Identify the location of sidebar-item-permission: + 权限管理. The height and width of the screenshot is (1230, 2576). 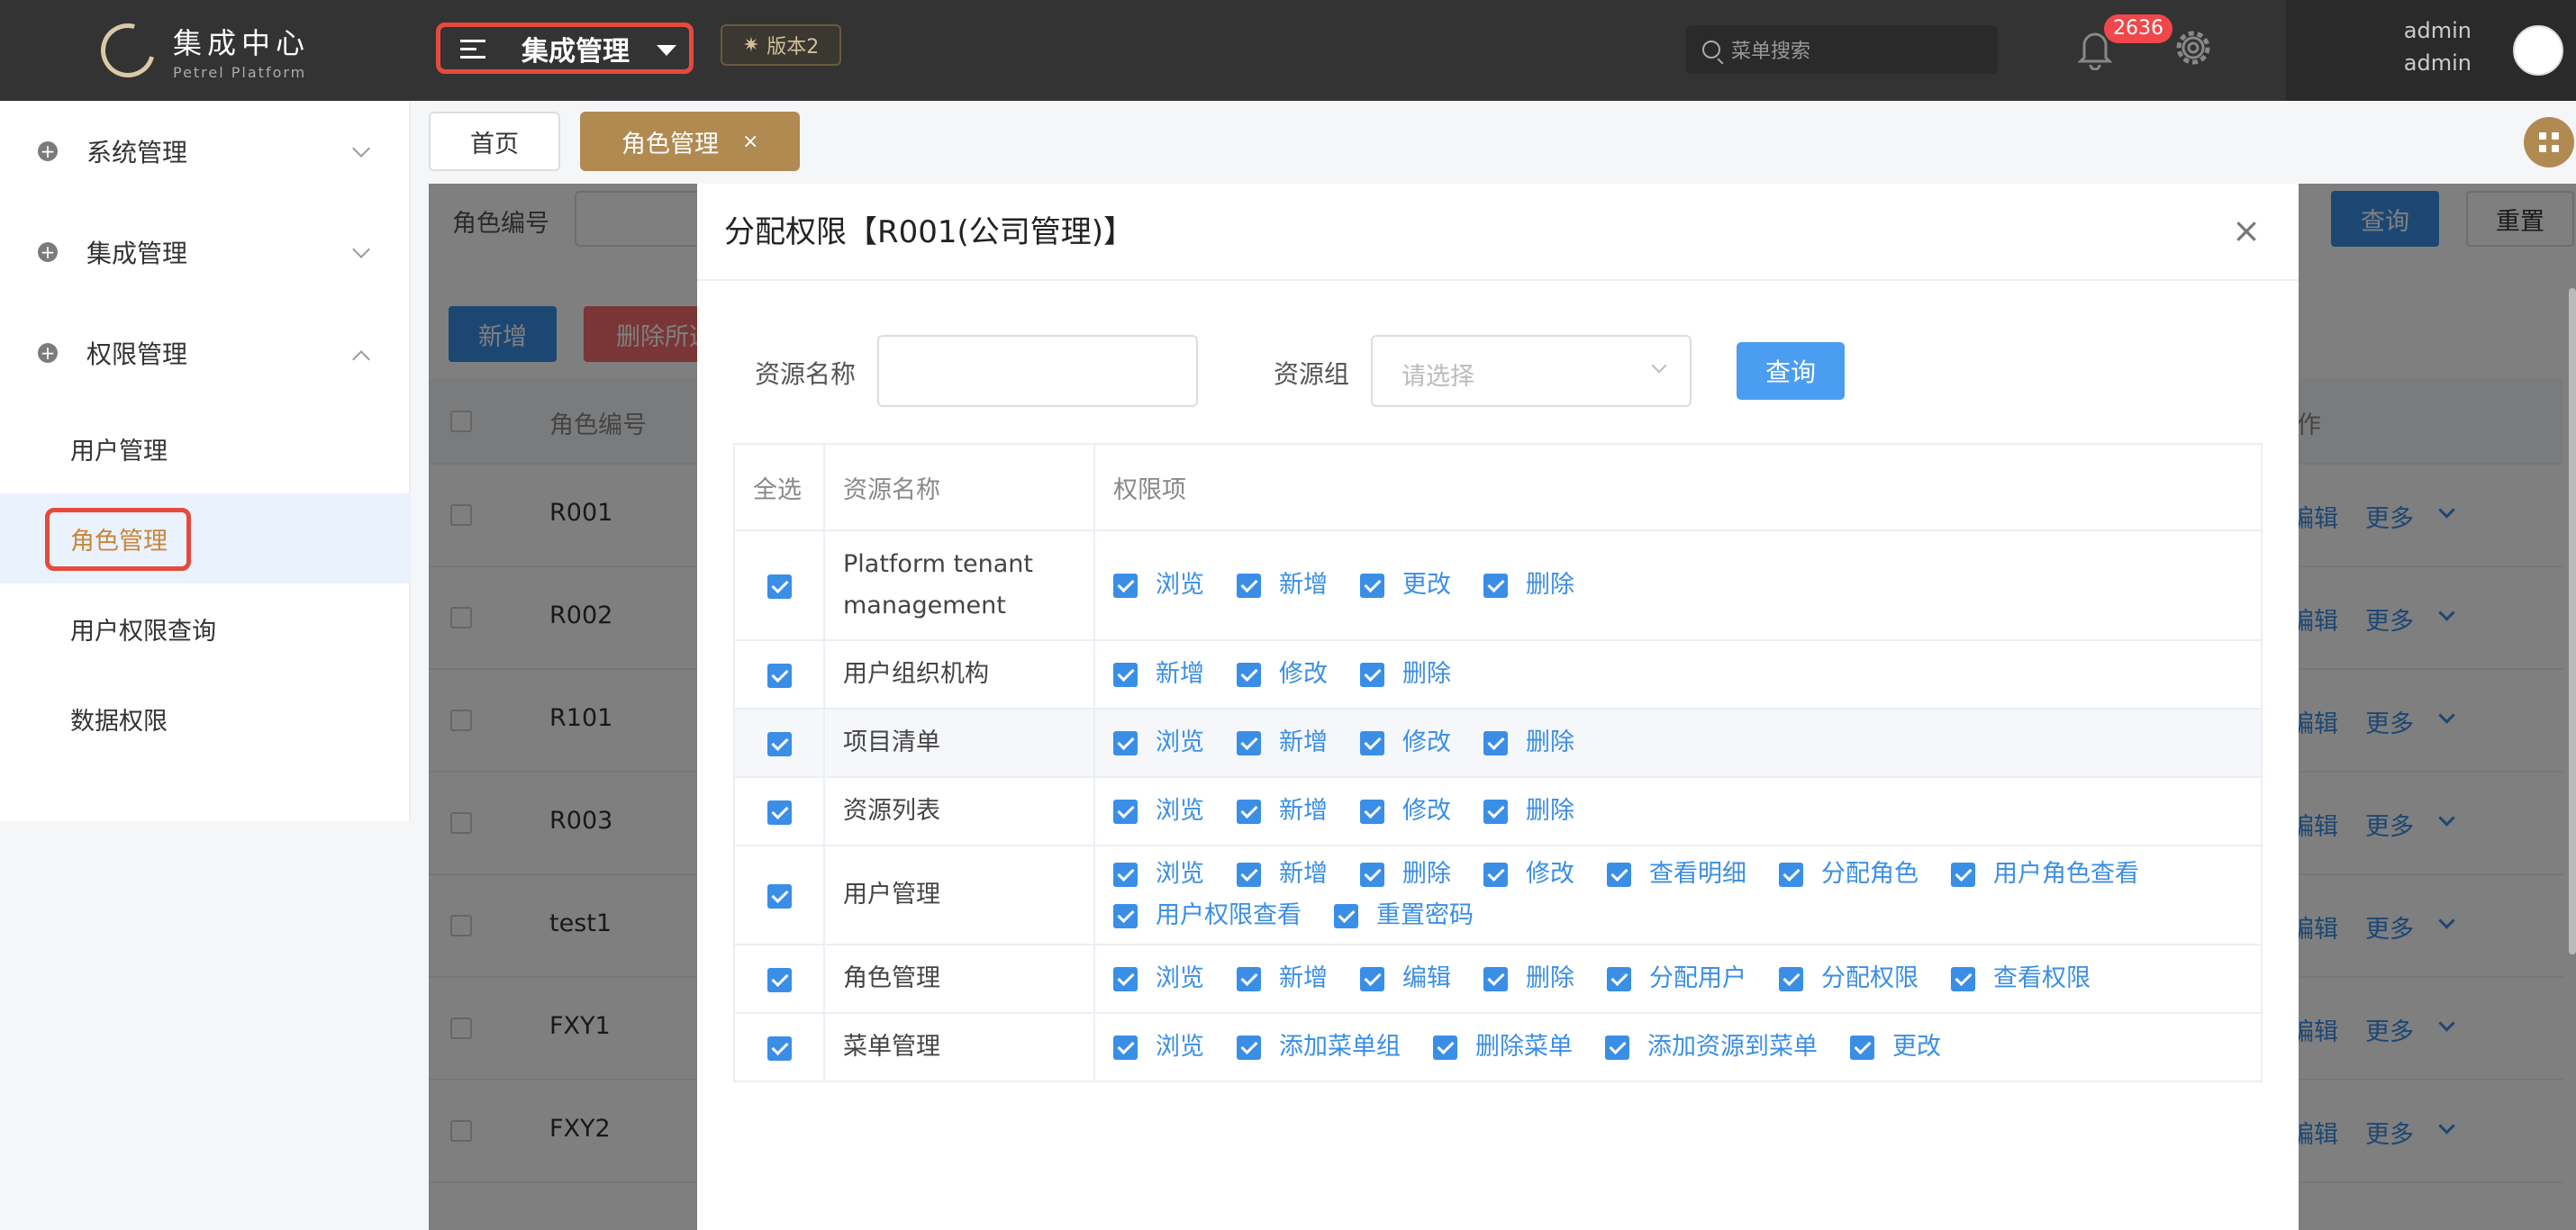
(205, 353).